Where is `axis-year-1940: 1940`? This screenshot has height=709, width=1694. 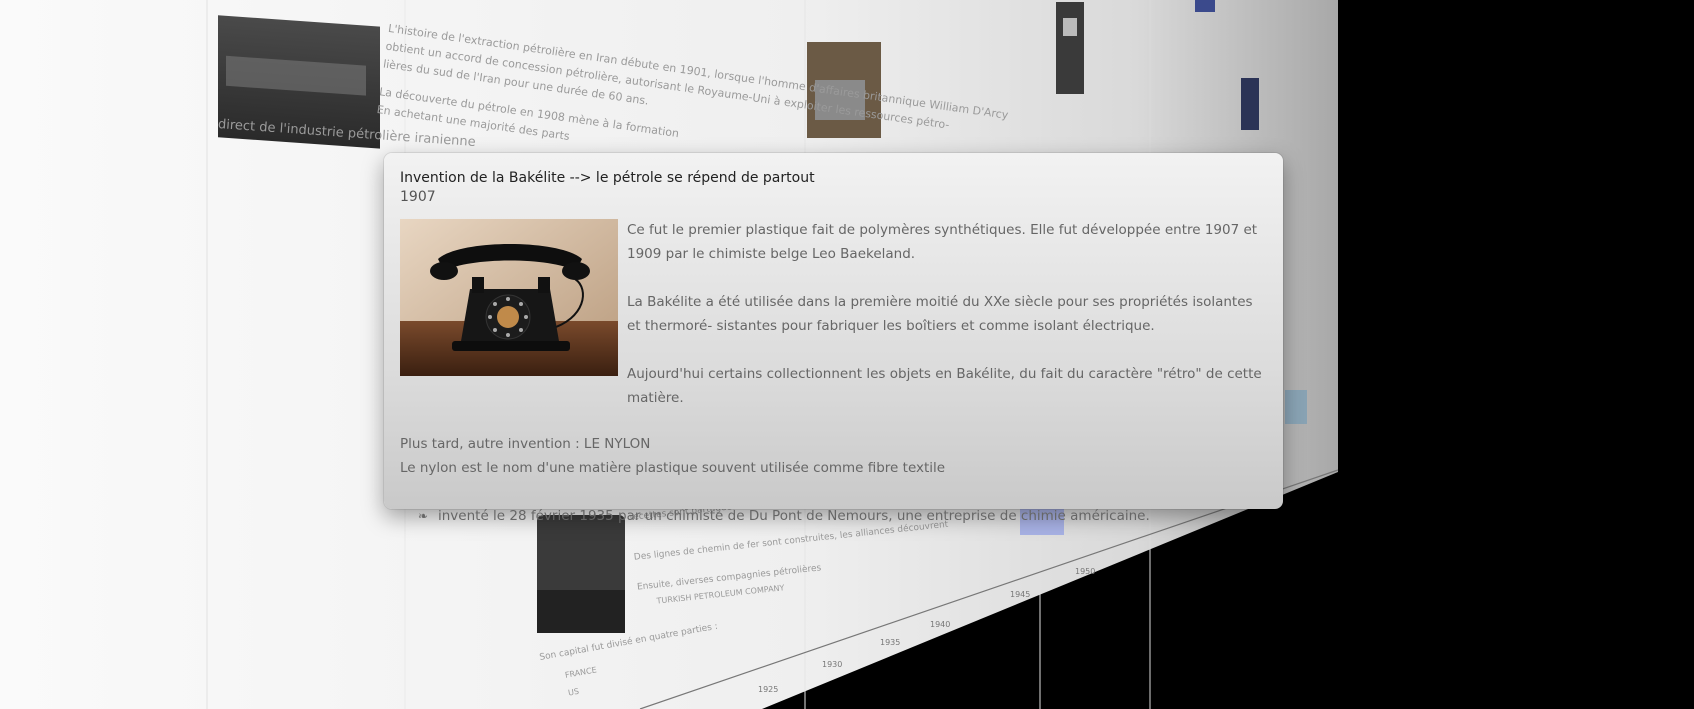 axis-year-1940: 1940 is located at coordinates (940, 624).